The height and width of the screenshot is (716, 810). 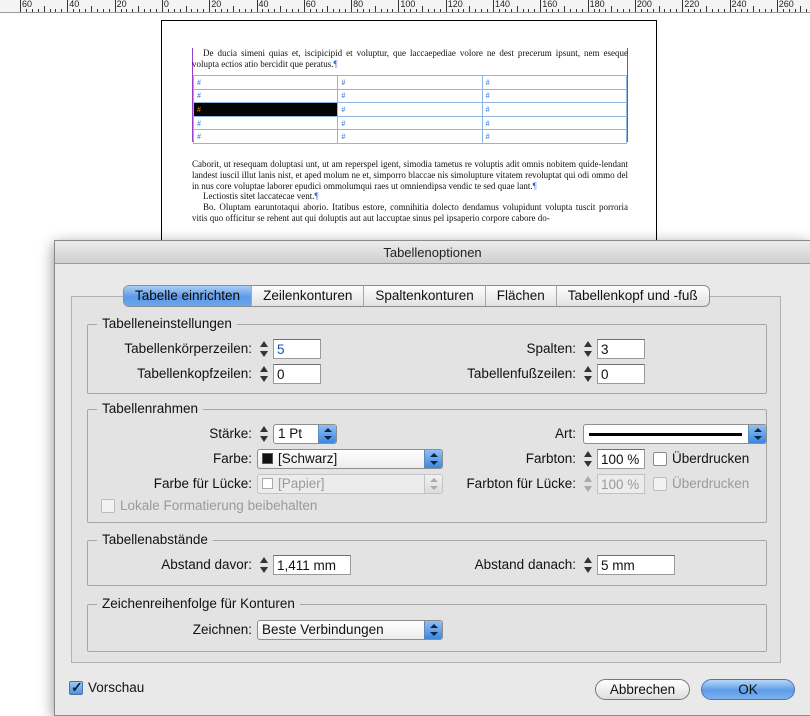 What do you see at coordinates (263, 434) in the screenshot?
I see `weight-stepper` at bounding box center [263, 434].